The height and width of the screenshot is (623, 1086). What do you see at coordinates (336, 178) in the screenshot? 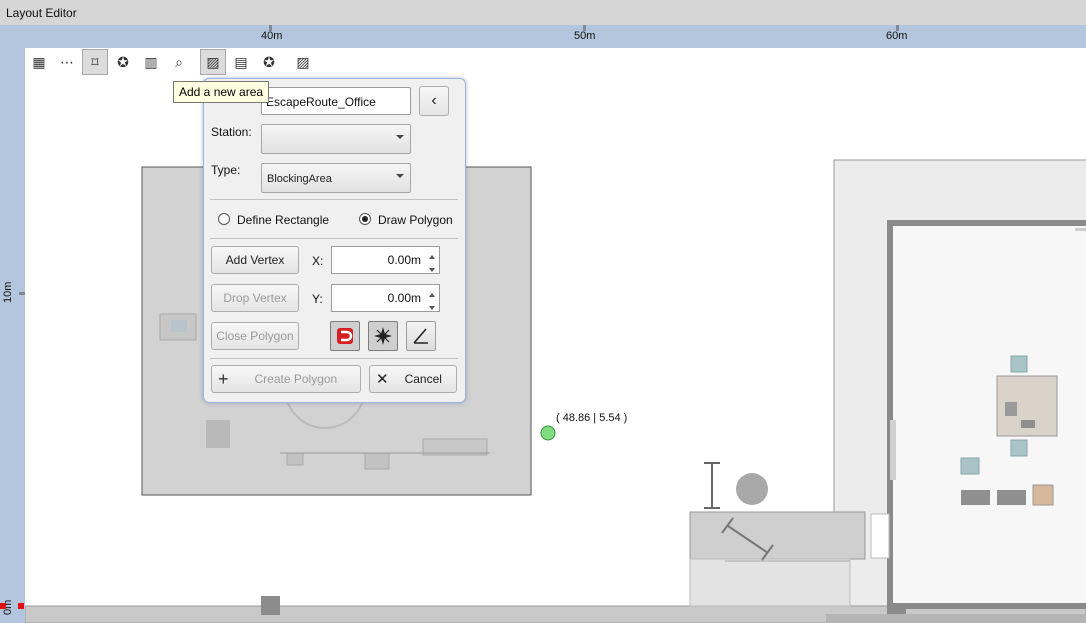
I see `type-select: BlockingArea` at bounding box center [336, 178].